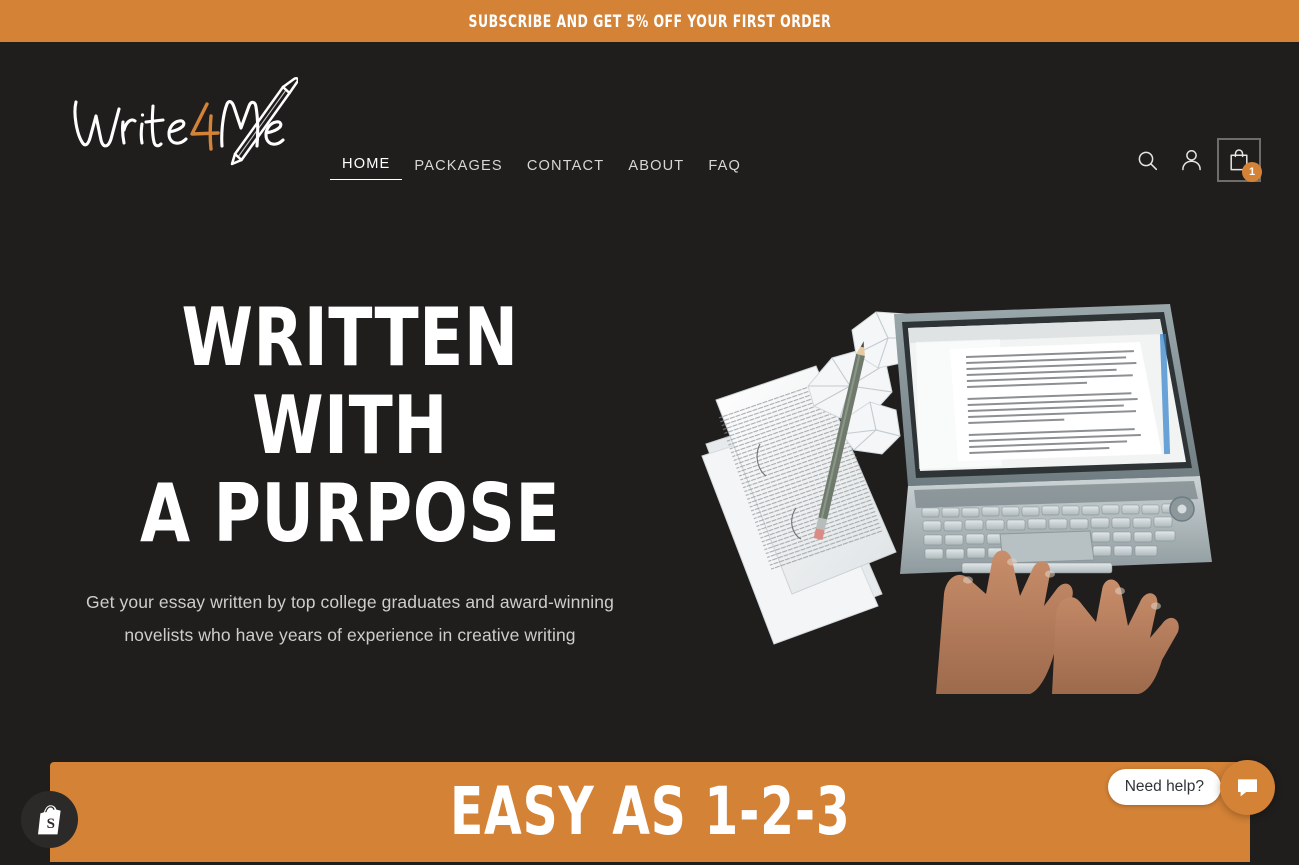 The height and width of the screenshot is (865, 1299). I want to click on user-icon, so click(1191, 160).